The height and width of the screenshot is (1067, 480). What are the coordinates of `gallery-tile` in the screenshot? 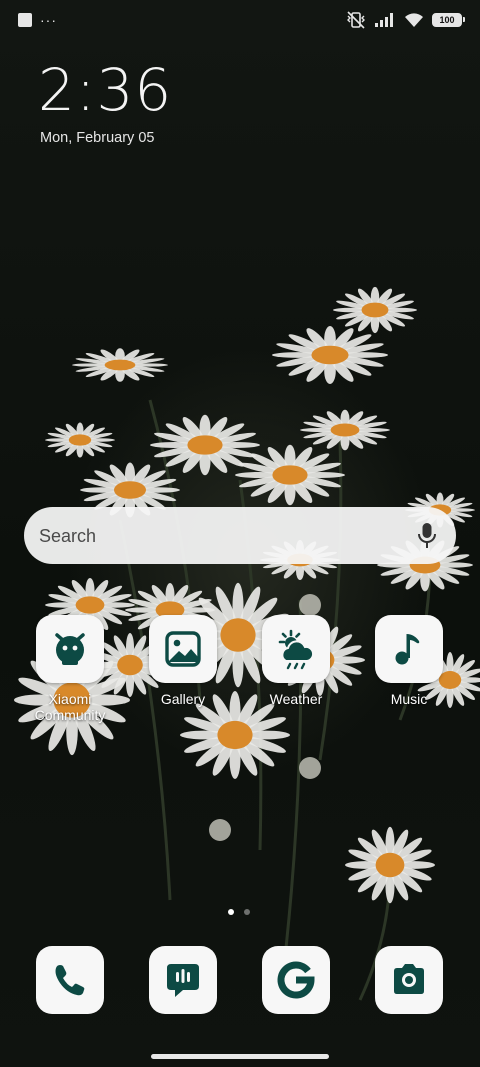 It's located at (183, 649).